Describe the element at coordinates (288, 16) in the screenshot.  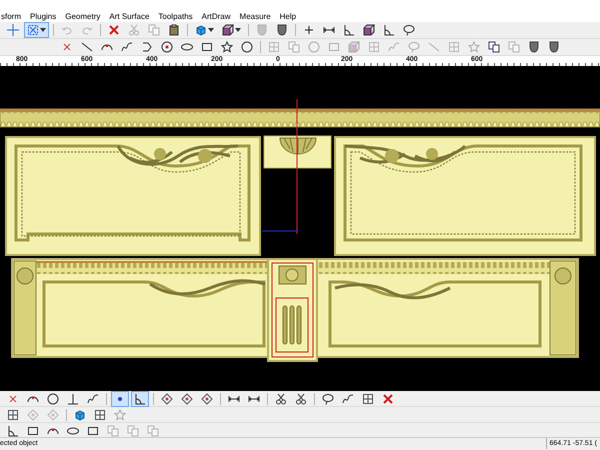
I see `menu-item: Help` at that location.